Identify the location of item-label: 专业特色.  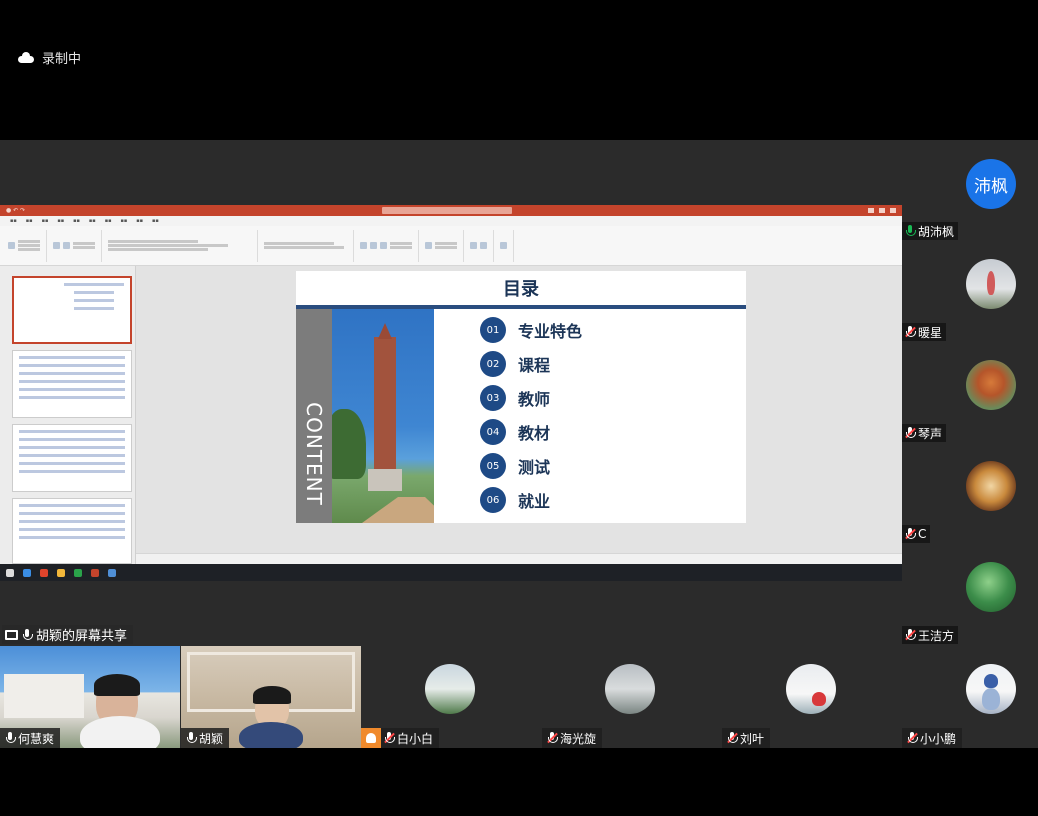
(550, 331).